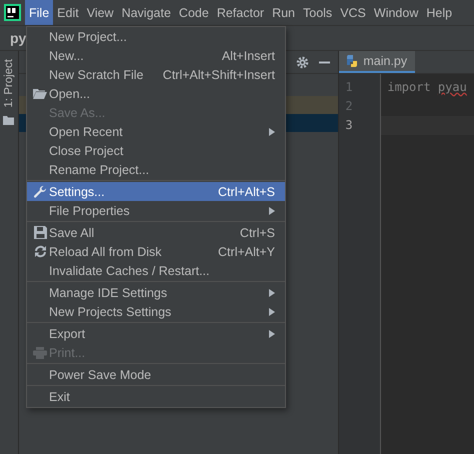 The width and height of the screenshot is (474, 454). Describe the element at coordinates (40, 251) in the screenshot. I see `reload-icon` at that location.